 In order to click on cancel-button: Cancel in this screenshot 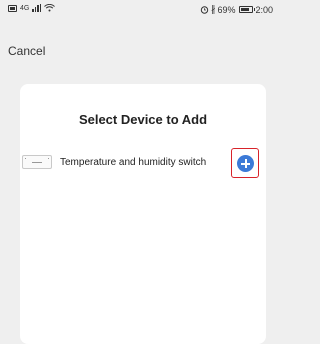, I will do `click(26, 51)`.